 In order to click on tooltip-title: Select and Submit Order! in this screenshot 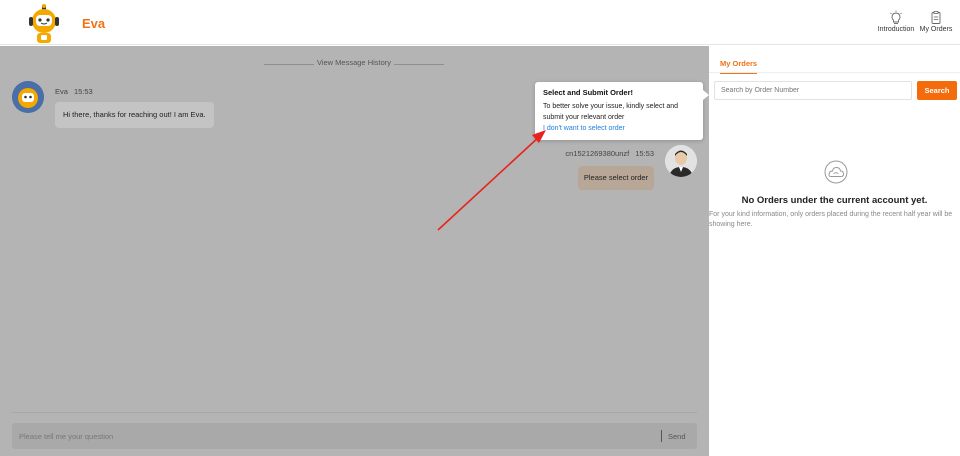, I will do `click(588, 92)`.